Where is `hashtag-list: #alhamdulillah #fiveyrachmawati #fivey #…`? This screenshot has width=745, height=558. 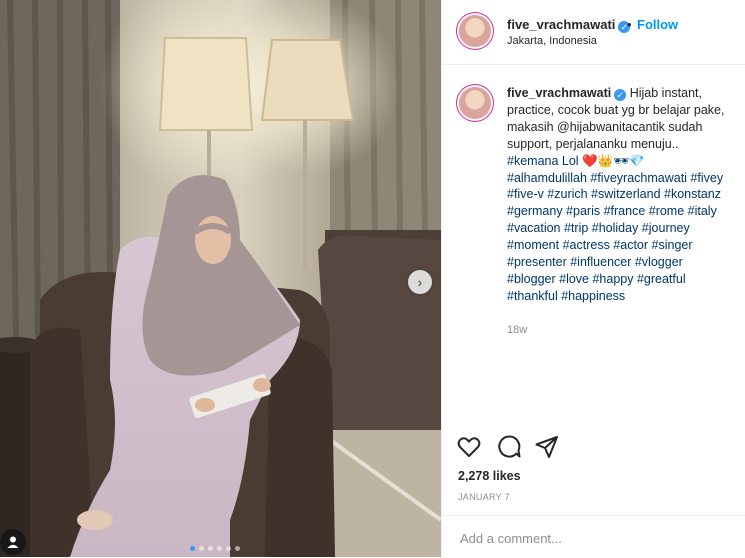
hashtag-list: #alhamdulillah #fiveyrachmawati #fivey #… is located at coordinates (615, 237).